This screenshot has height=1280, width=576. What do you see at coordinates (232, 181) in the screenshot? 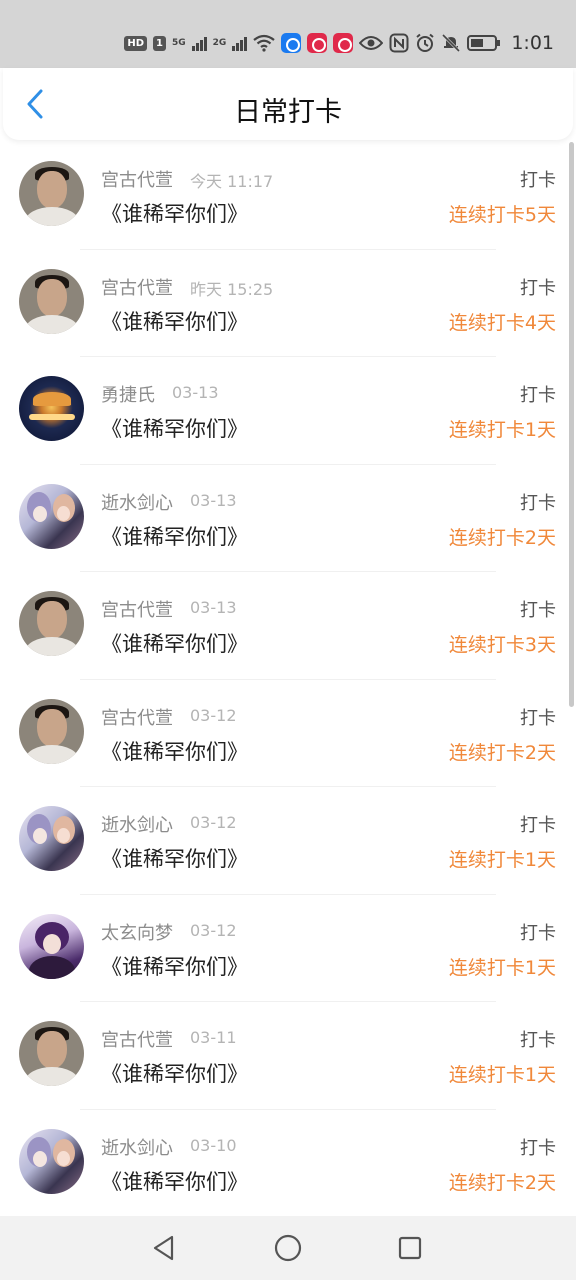
I see `checkin-time: 今天 11:17` at bounding box center [232, 181].